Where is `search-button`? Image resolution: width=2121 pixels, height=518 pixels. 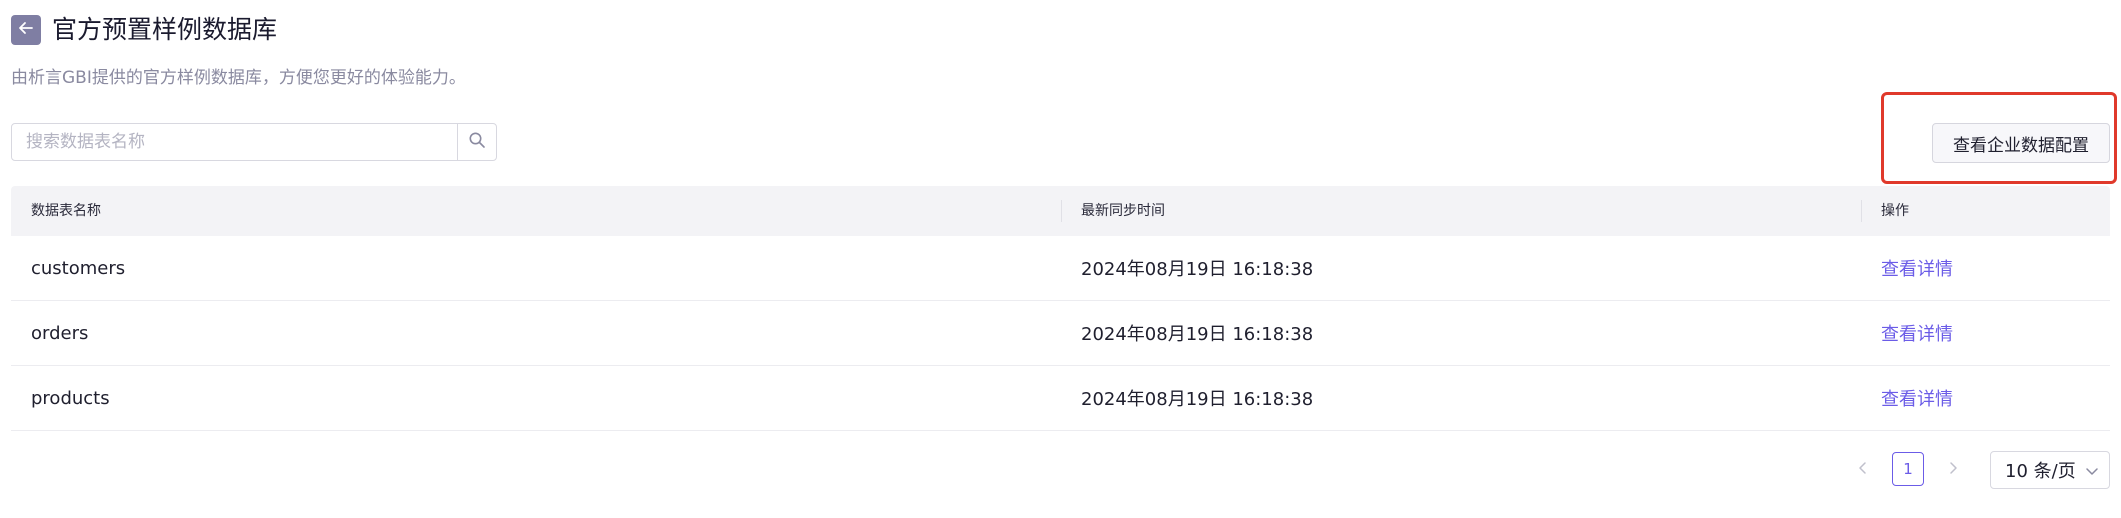
search-button is located at coordinates (476, 142).